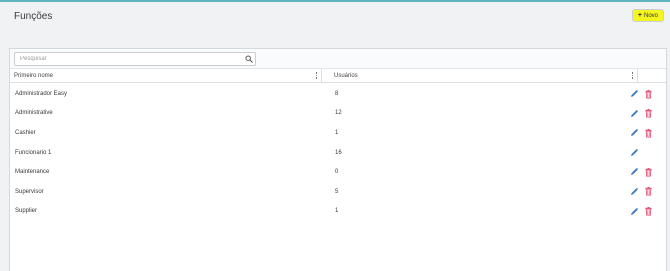 This screenshot has height=271, width=670. What do you see at coordinates (166, 76) in the screenshot?
I see `column-header-name: Primeiro nome` at bounding box center [166, 76].